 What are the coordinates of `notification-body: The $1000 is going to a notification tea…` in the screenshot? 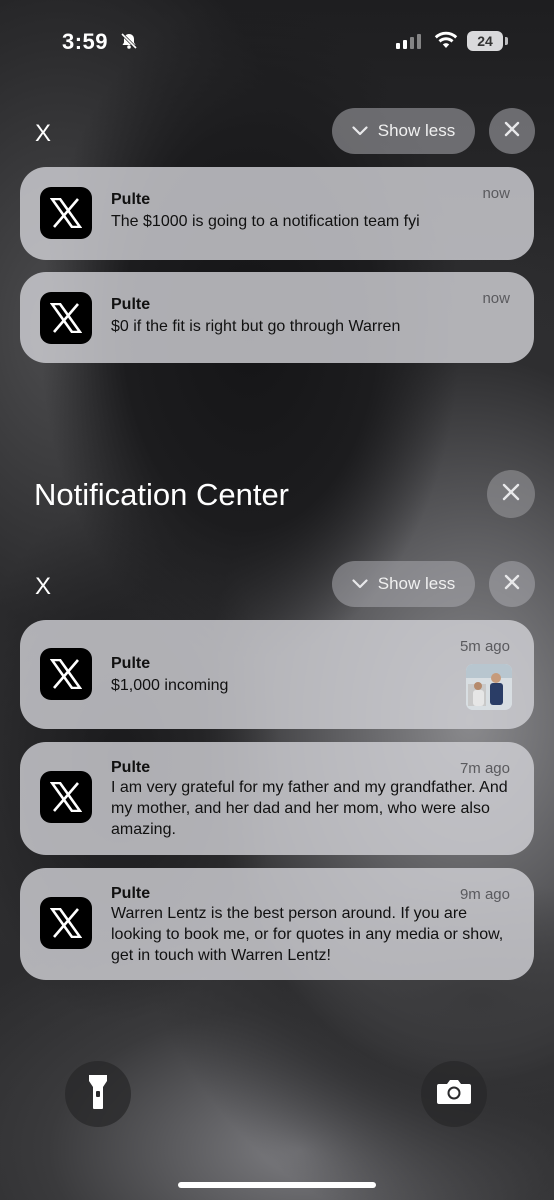 It's located at (265, 221).